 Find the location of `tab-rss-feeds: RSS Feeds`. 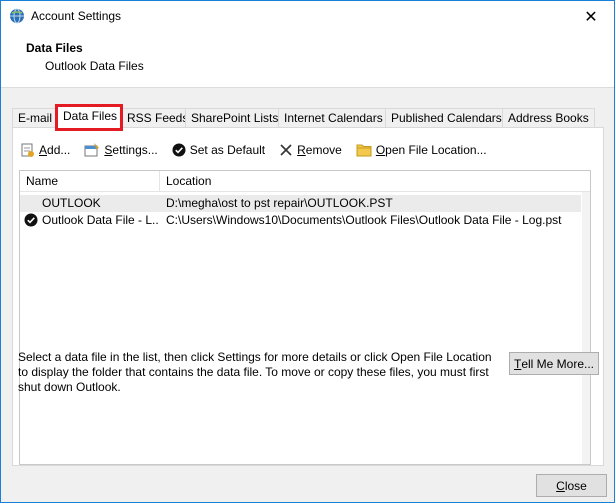

tab-rss-feeds: RSS Feeds is located at coordinates (158, 118).